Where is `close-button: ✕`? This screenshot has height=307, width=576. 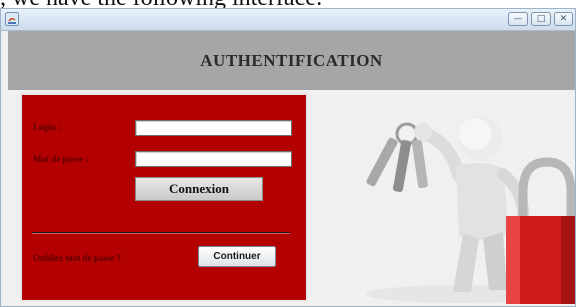
close-button: ✕ is located at coordinates (563, 19).